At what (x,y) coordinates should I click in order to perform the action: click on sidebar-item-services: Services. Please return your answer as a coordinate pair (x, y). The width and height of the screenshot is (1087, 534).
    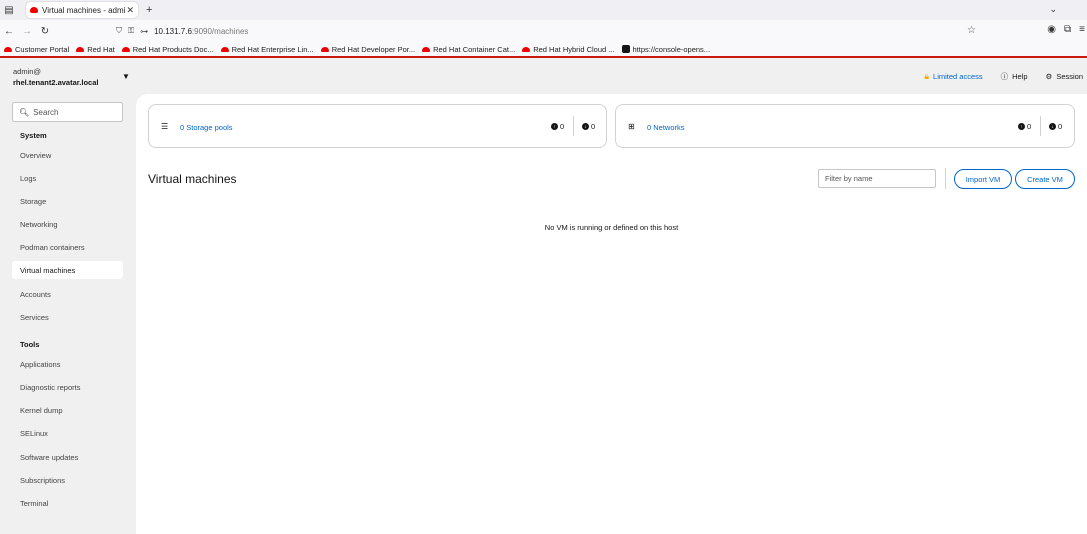
    Looking at the image, I should click on (67, 317).